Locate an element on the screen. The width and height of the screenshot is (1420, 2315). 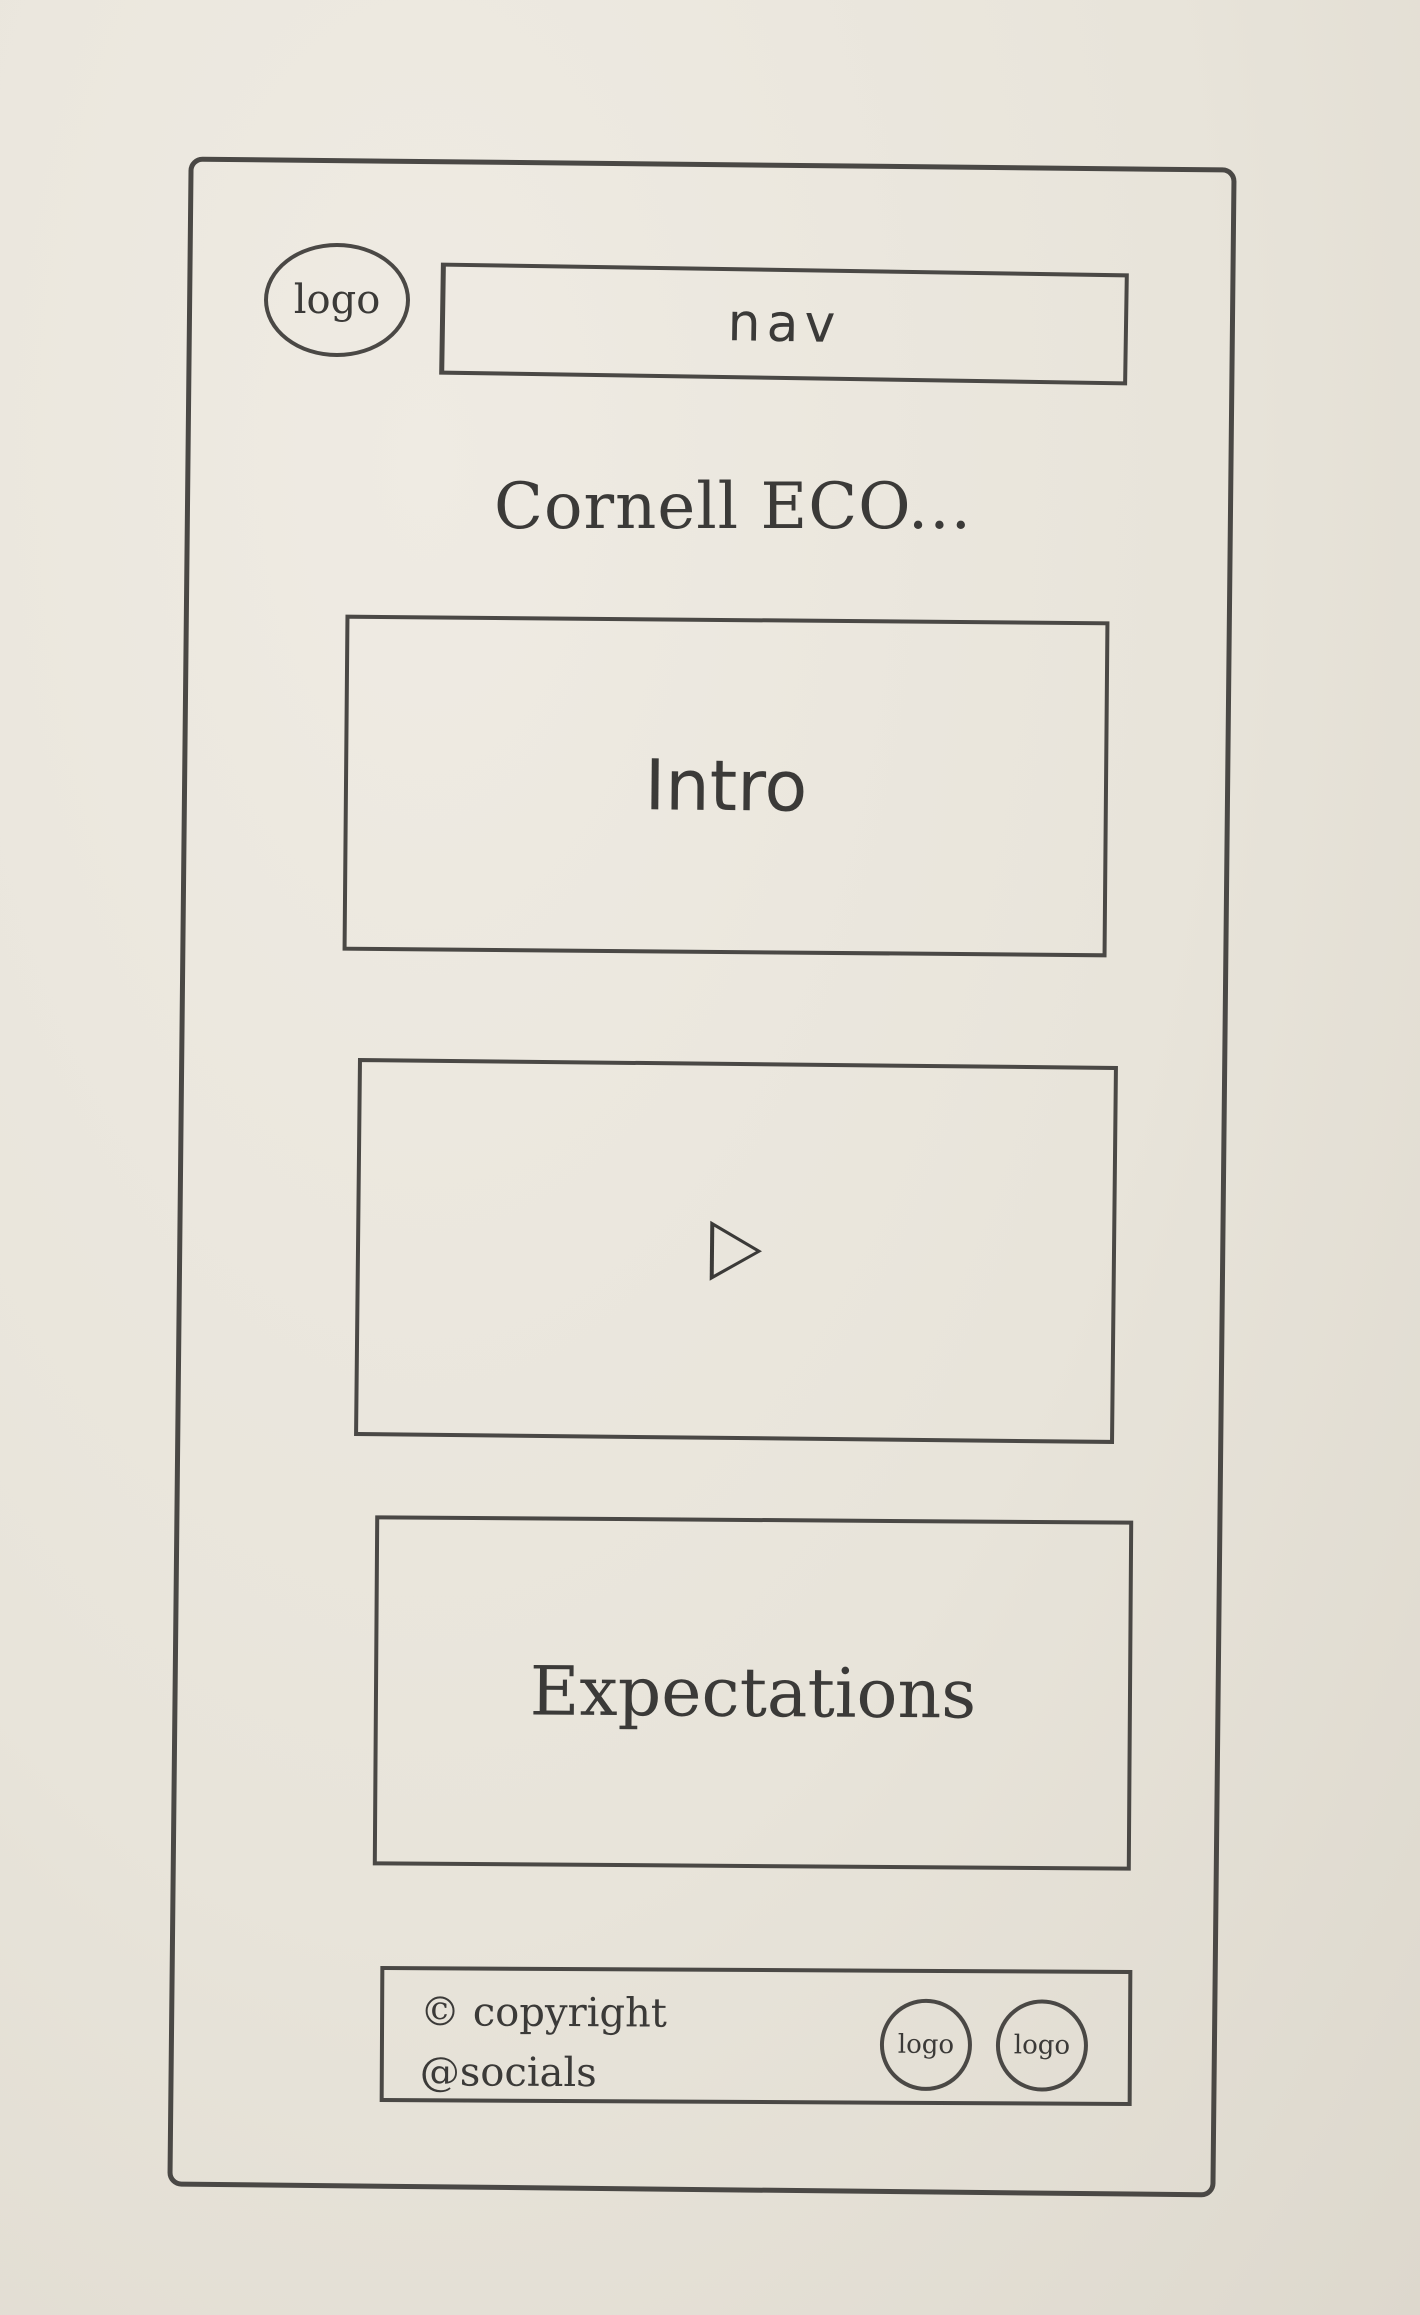
video-section is located at coordinates (736, 1251).